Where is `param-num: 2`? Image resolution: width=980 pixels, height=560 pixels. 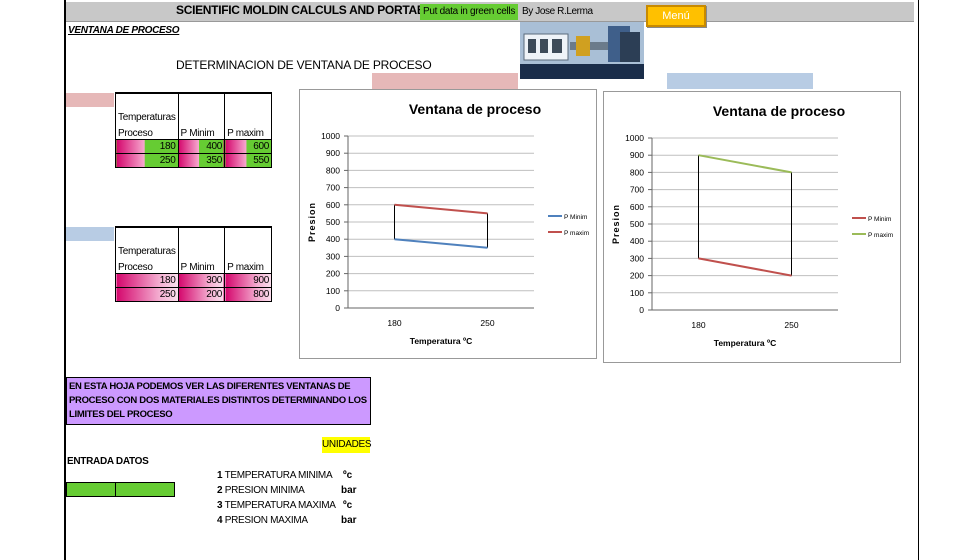
param-num: 2 is located at coordinates (220, 490).